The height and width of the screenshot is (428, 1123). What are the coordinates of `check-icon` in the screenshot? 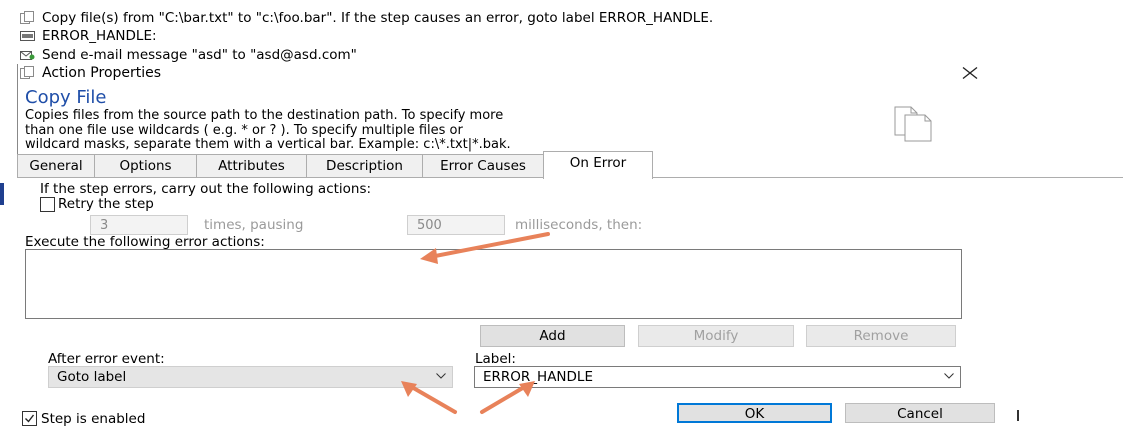 It's located at (30, 418).